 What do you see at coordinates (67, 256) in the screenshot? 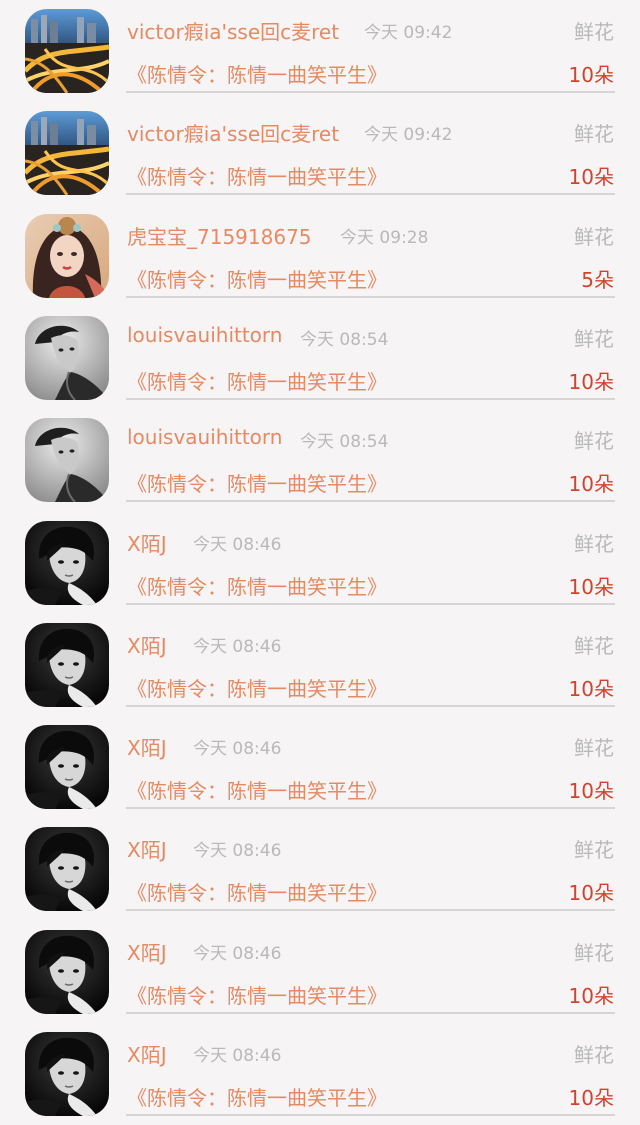
I see `painted-girl-avatar` at bounding box center [67, 256].